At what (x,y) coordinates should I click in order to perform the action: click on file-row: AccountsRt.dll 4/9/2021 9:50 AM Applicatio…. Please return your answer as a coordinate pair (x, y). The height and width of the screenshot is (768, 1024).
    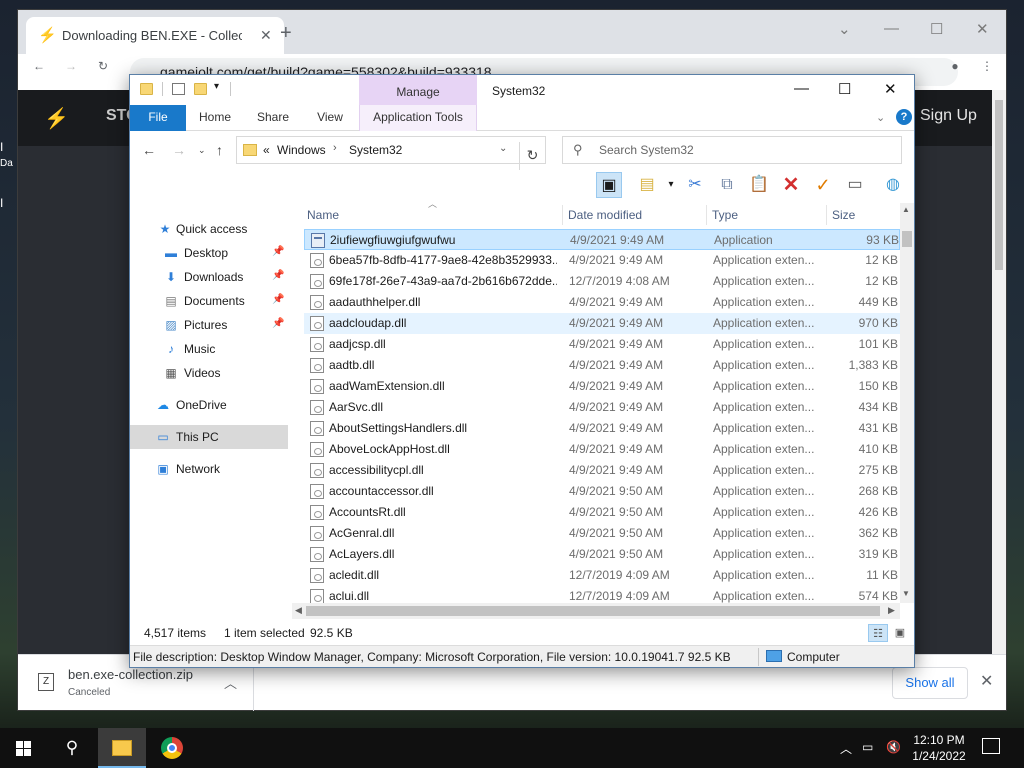
    Looking at the image, I should click on (602, 512).